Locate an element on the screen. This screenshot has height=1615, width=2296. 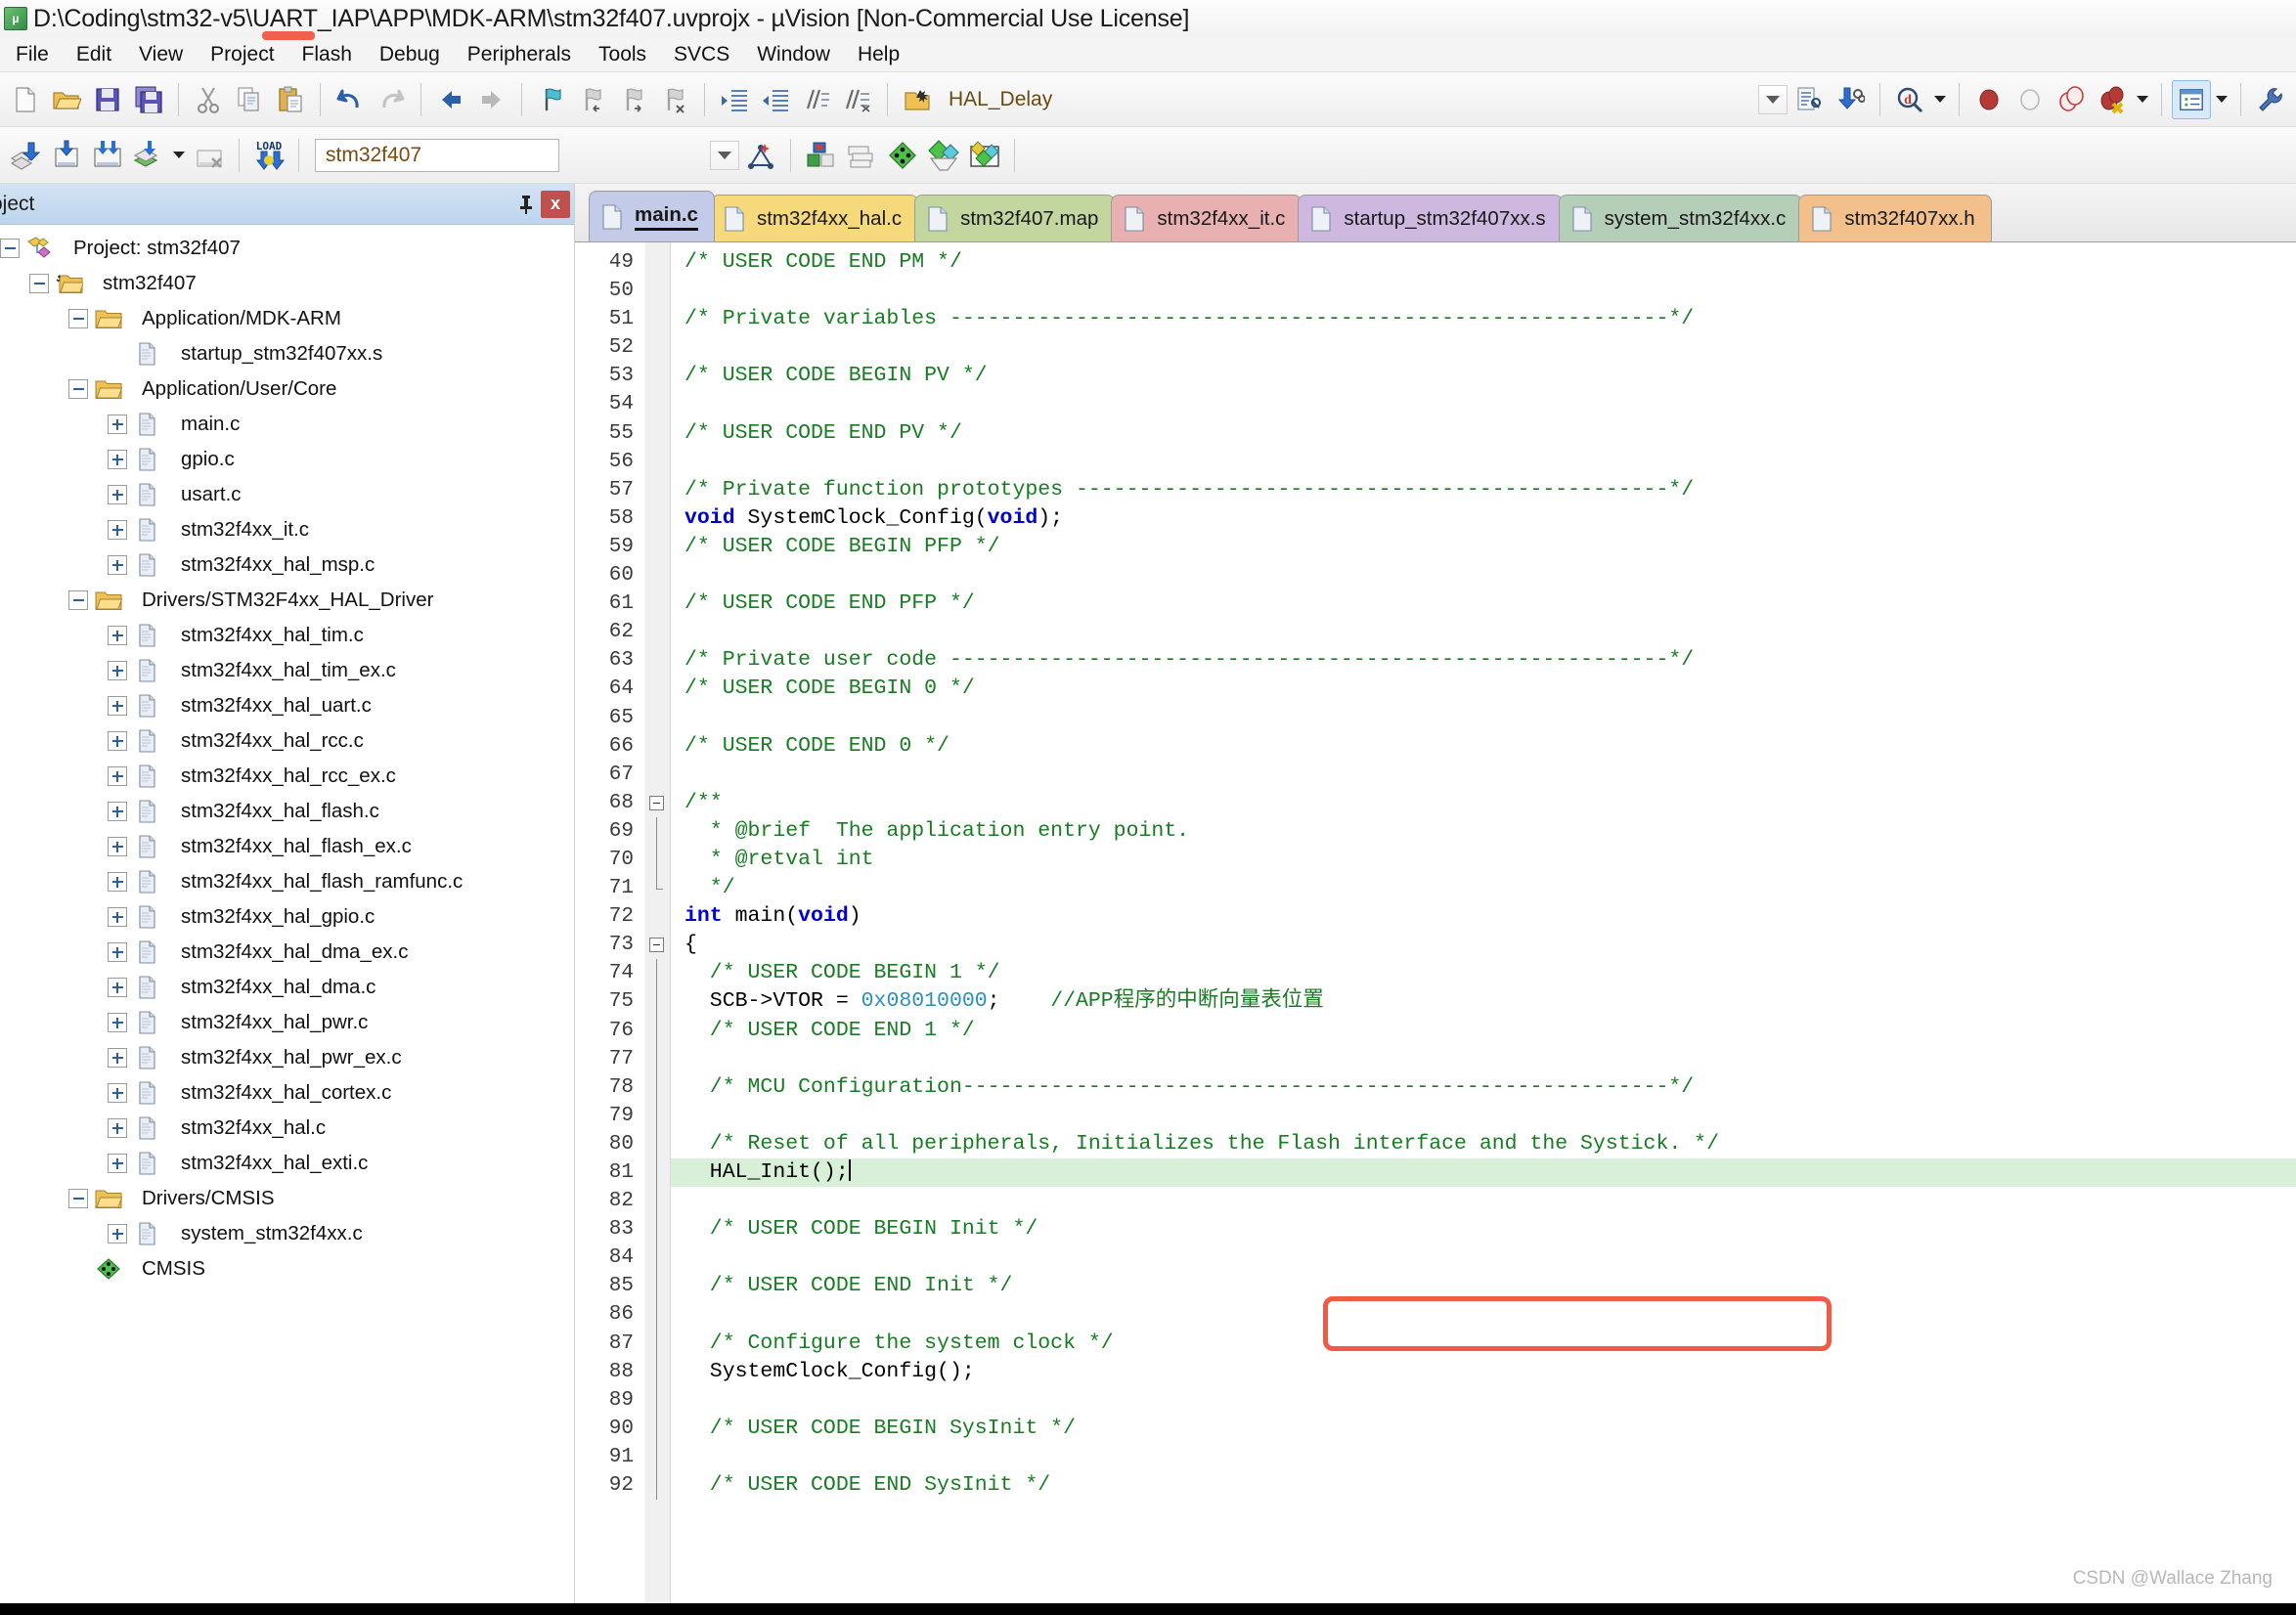
function-dropdown-arrow-icon is located at coordinates (1773, 99).